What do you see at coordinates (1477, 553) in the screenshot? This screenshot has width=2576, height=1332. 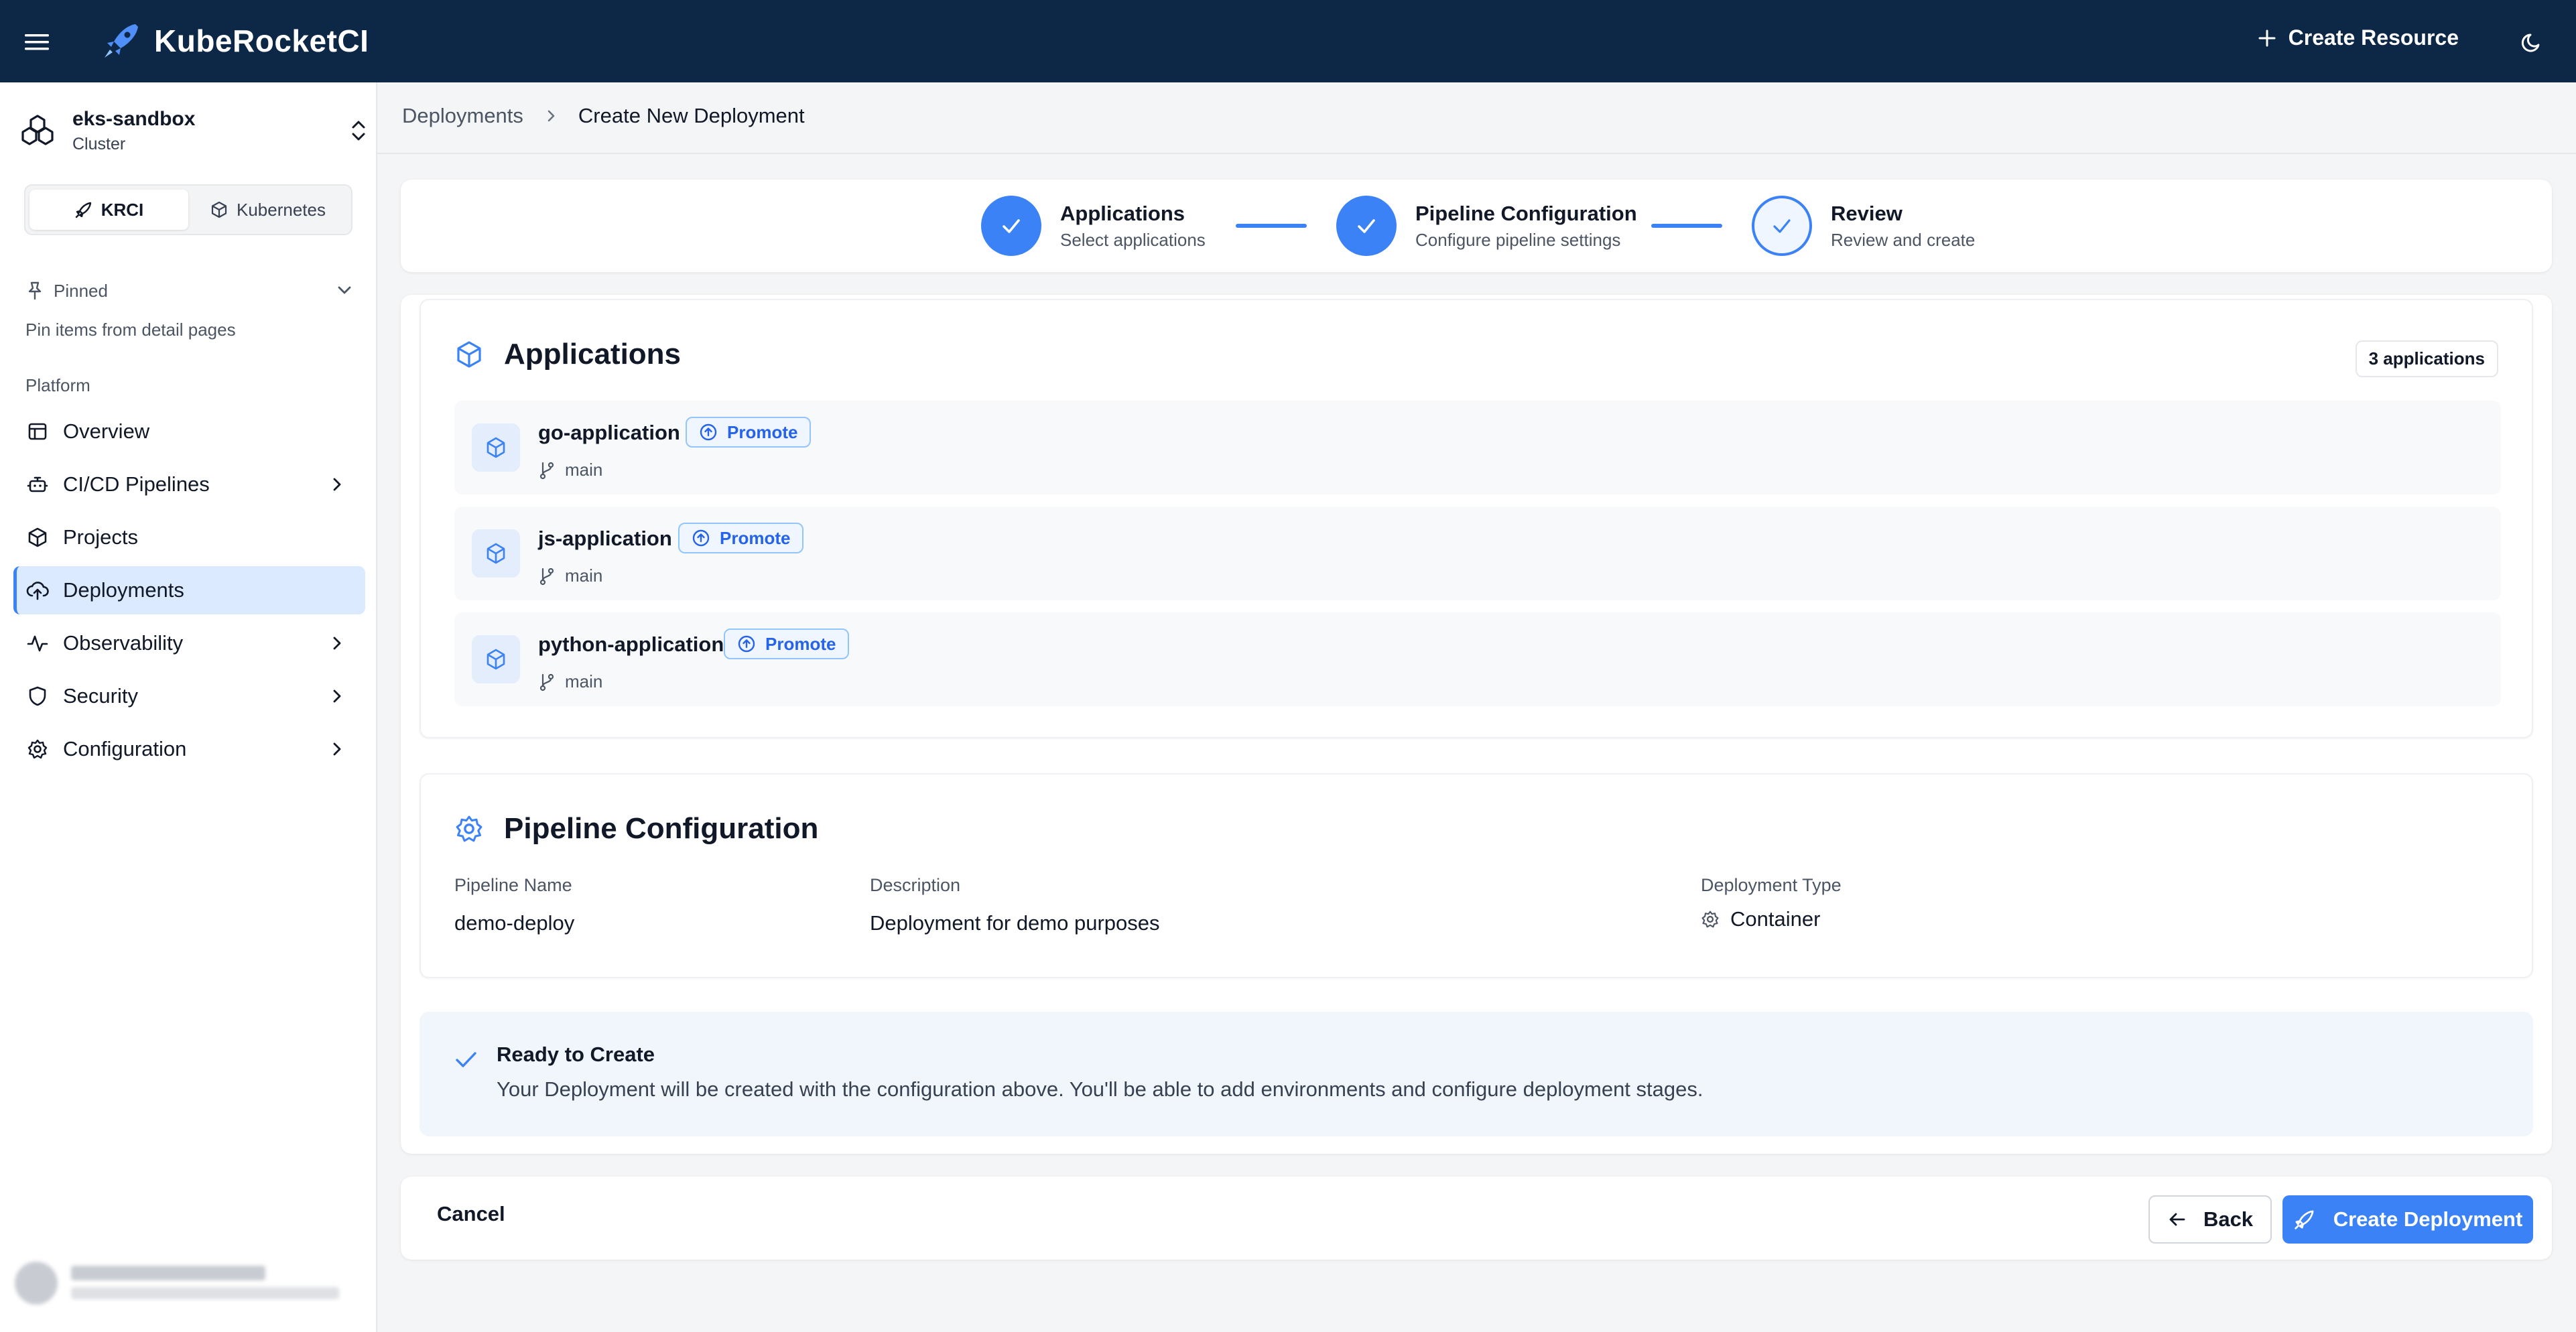 I see `list-item: js-application Promote main` at bounding box center [1477, 553].